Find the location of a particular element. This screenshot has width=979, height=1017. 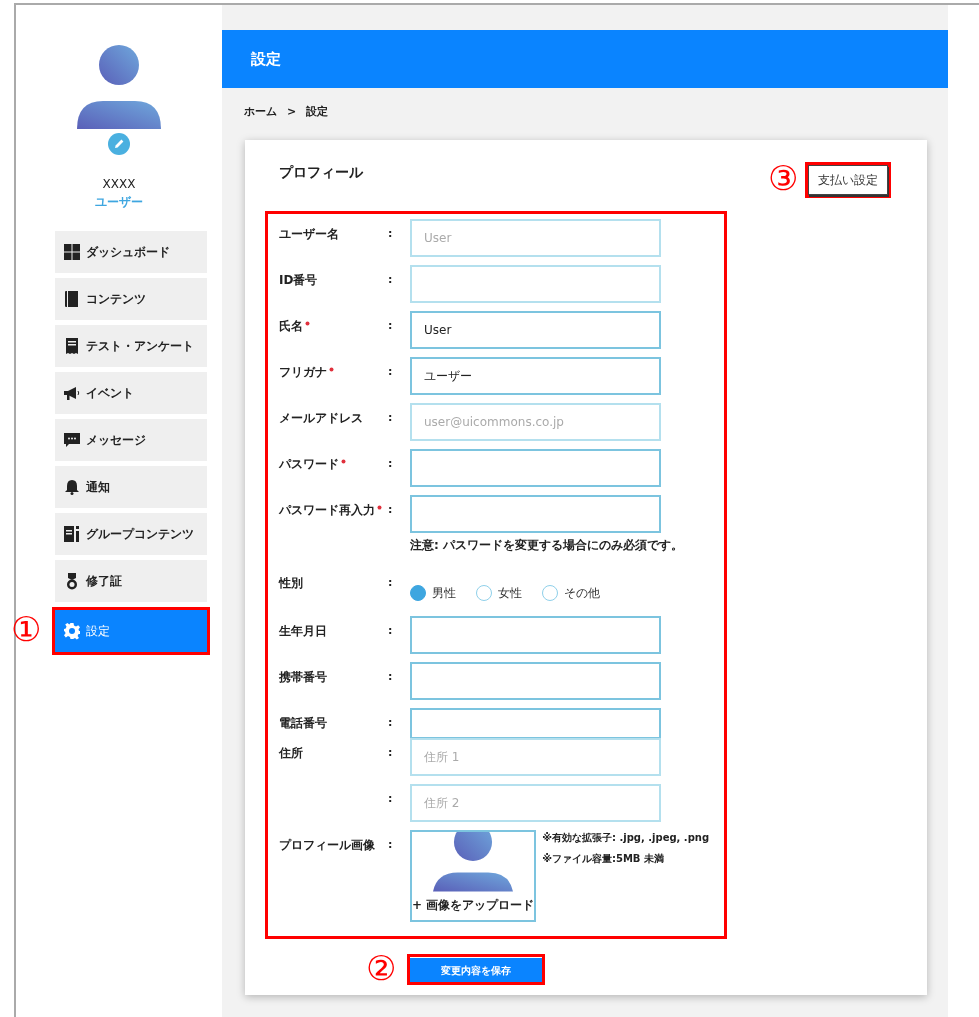

callout-number: ① is located at coordinates (26, 629).